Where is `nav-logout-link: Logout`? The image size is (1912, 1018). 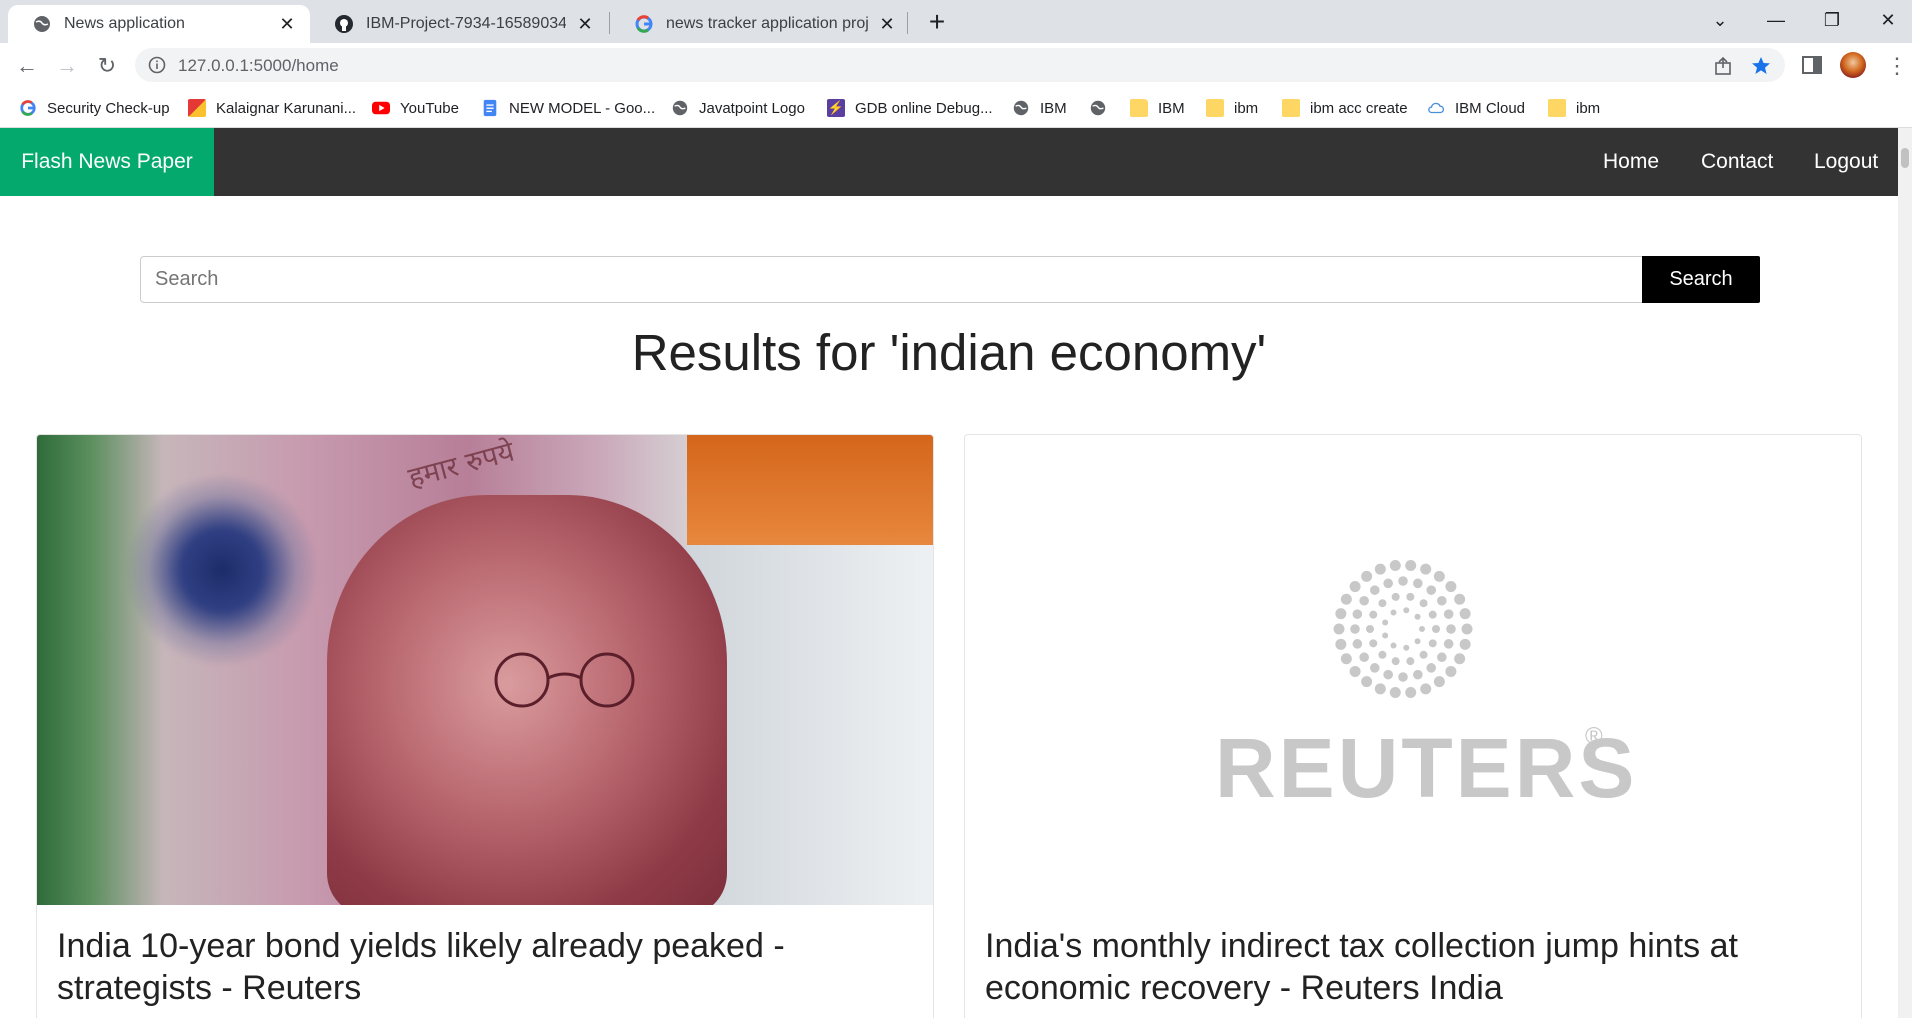 nav-logout-link: Logout is located at coordinates (1846, 162).